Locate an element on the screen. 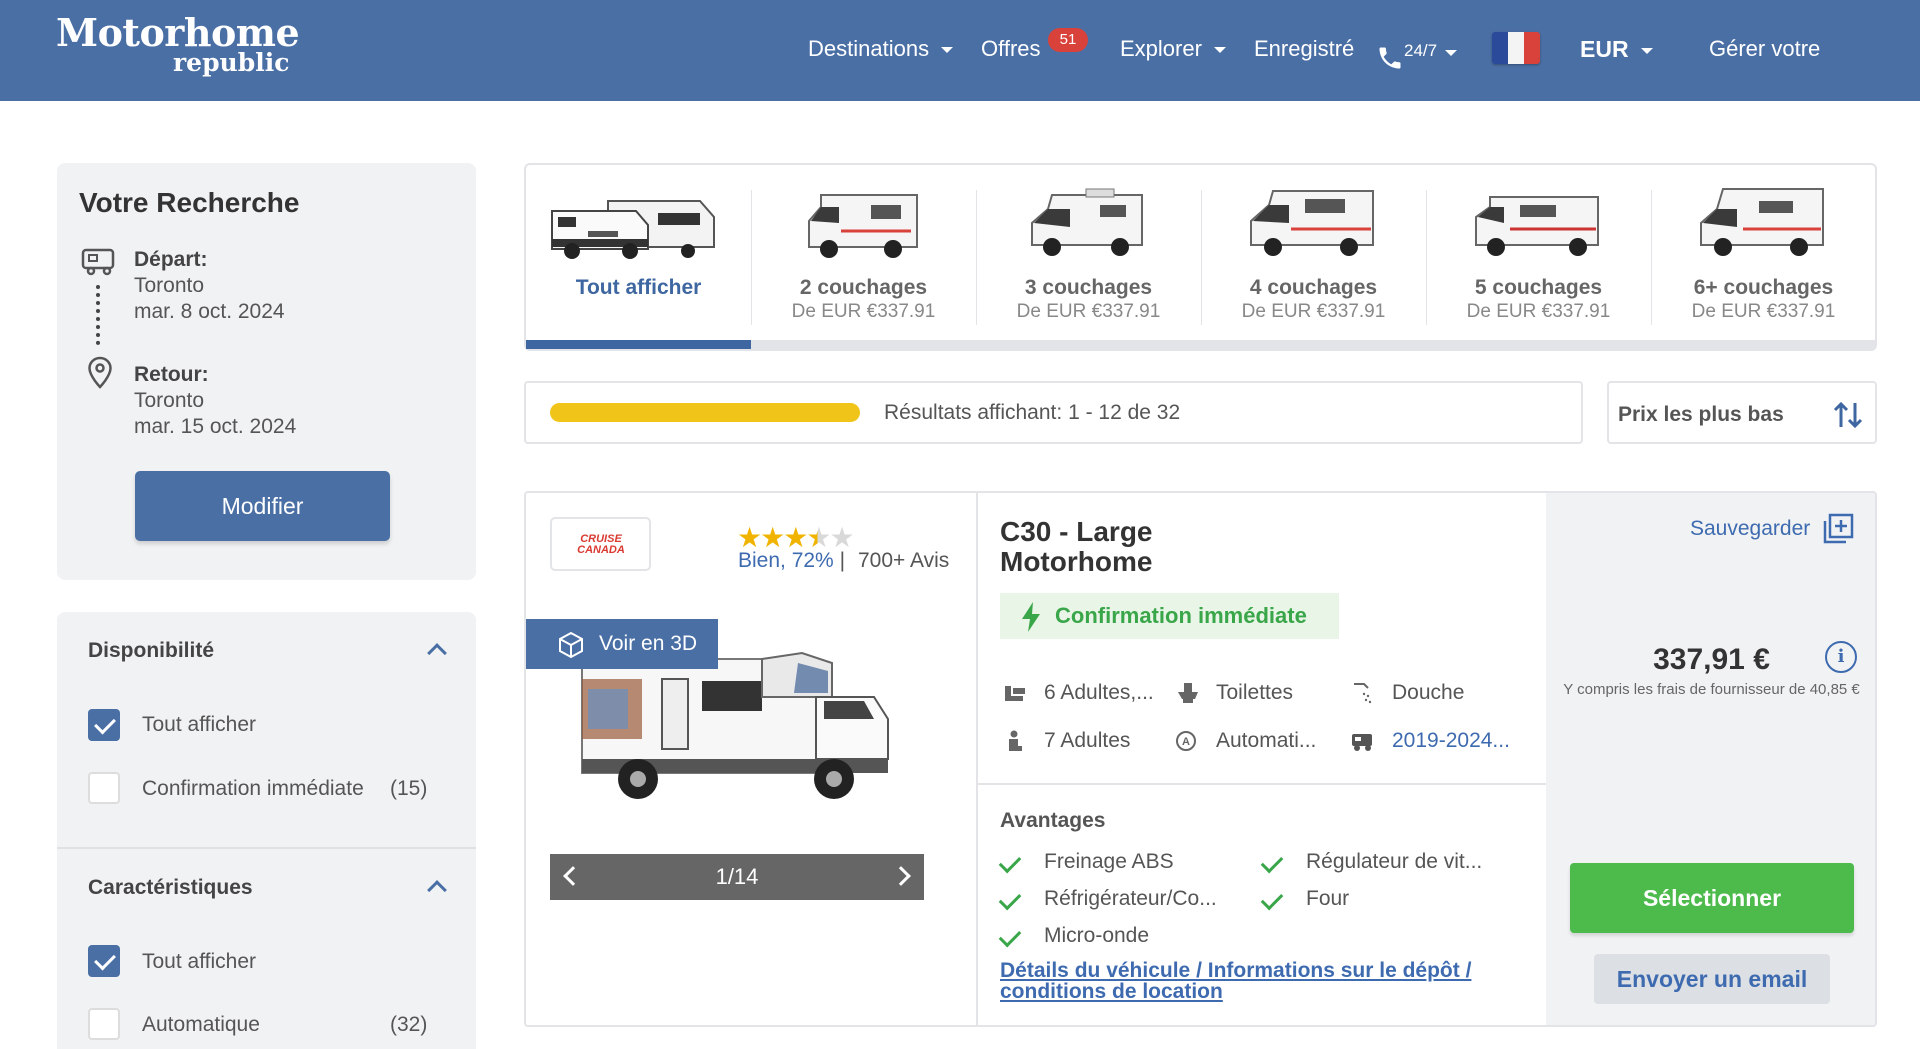 The image size is (1920, 1049). vehicle-title: C30 - Large Motorhome is located at coordinates (1076, 547).